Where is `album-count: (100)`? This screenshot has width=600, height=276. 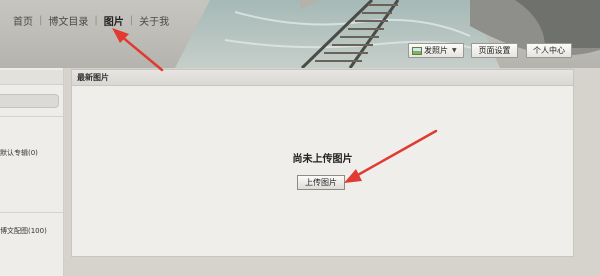 album-count: (100) is located at coordinates (37, 231).